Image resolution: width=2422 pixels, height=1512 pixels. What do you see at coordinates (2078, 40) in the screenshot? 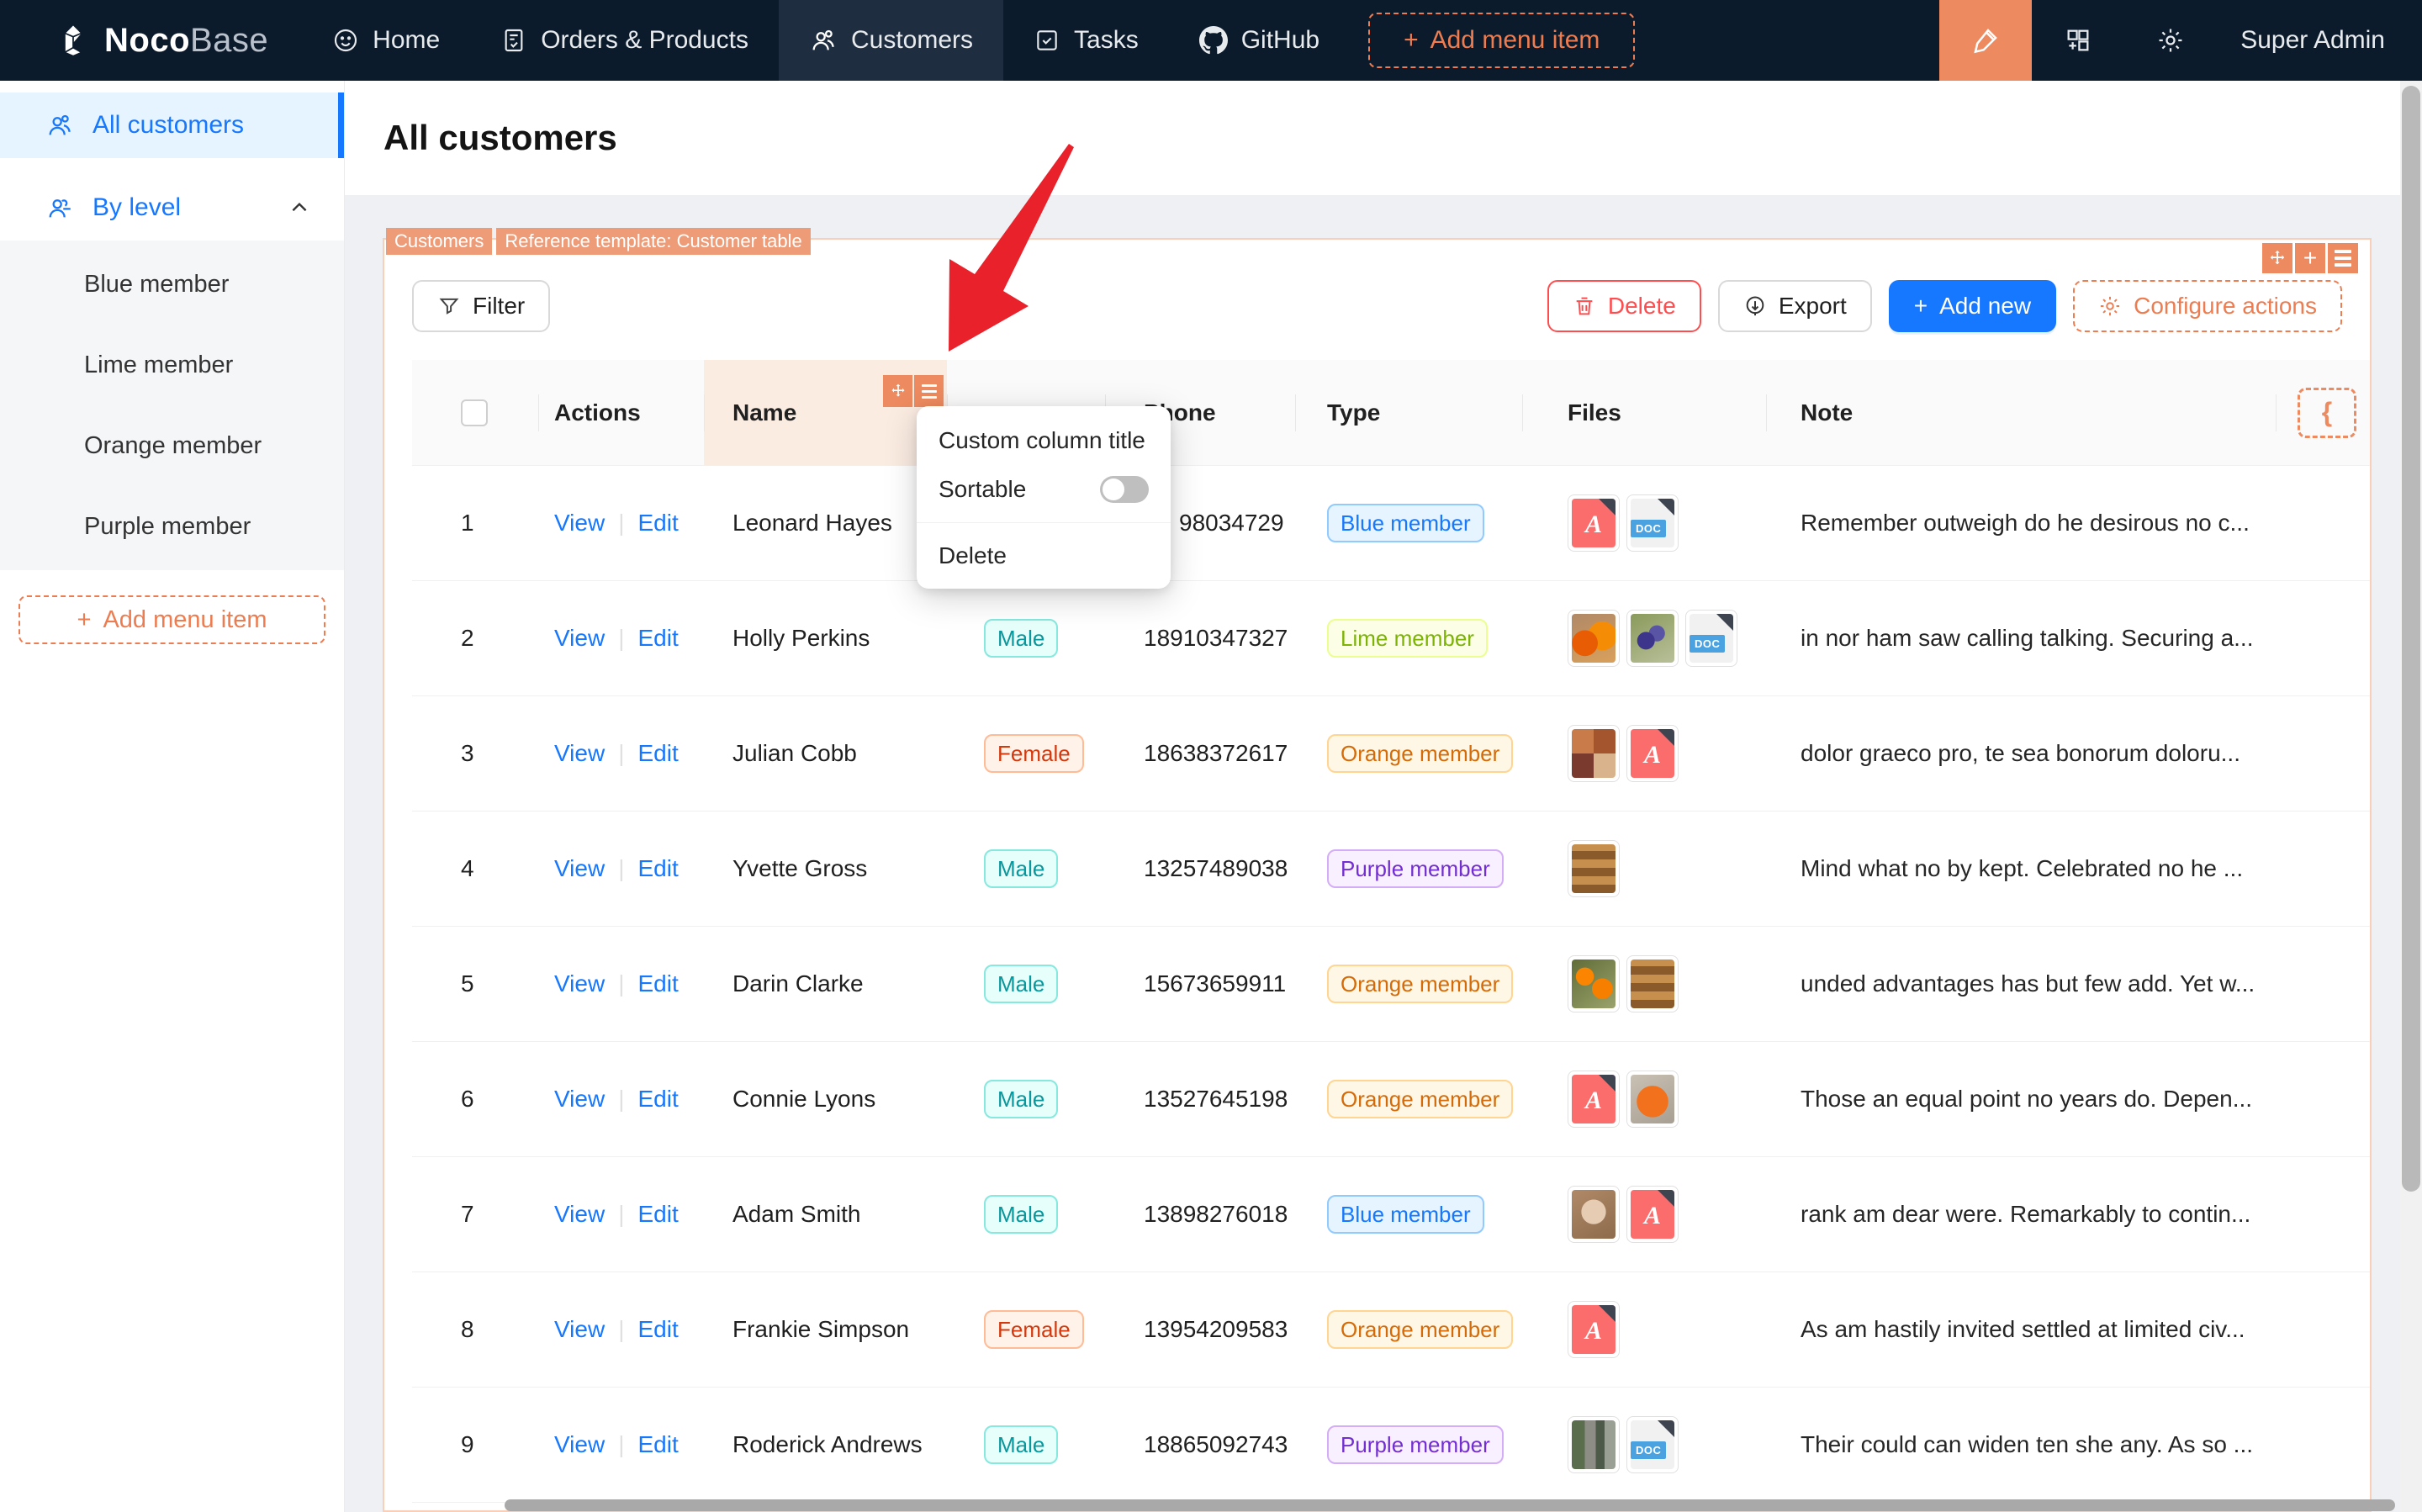
I see `plugin-blocks-button` at bounding box center [2078, 40].